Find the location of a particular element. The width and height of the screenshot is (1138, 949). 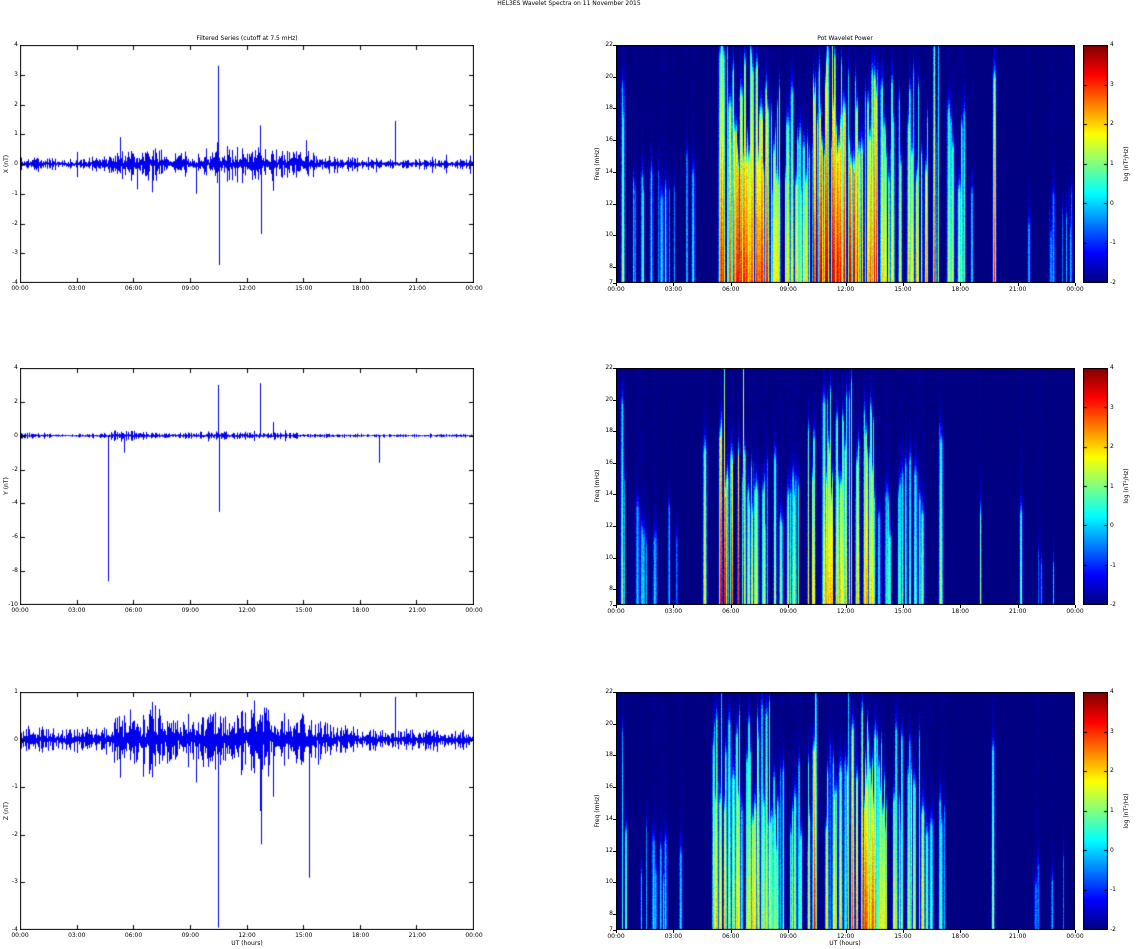

y-tick-label: 14 is located at coordinates (609, 171).